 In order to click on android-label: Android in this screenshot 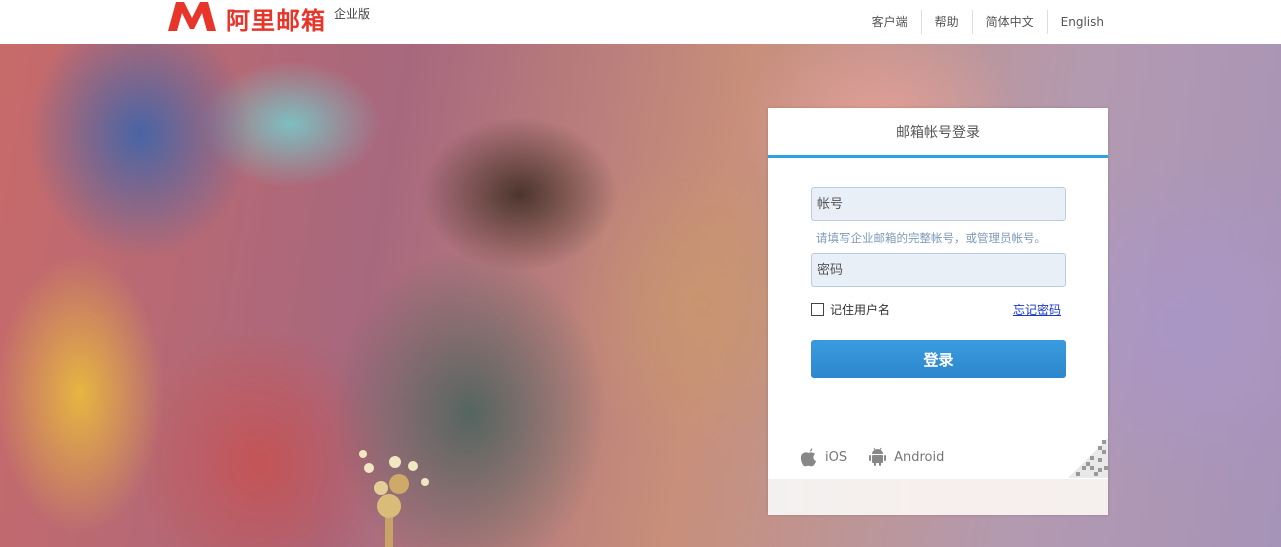, I will do `click(919, 457)`.